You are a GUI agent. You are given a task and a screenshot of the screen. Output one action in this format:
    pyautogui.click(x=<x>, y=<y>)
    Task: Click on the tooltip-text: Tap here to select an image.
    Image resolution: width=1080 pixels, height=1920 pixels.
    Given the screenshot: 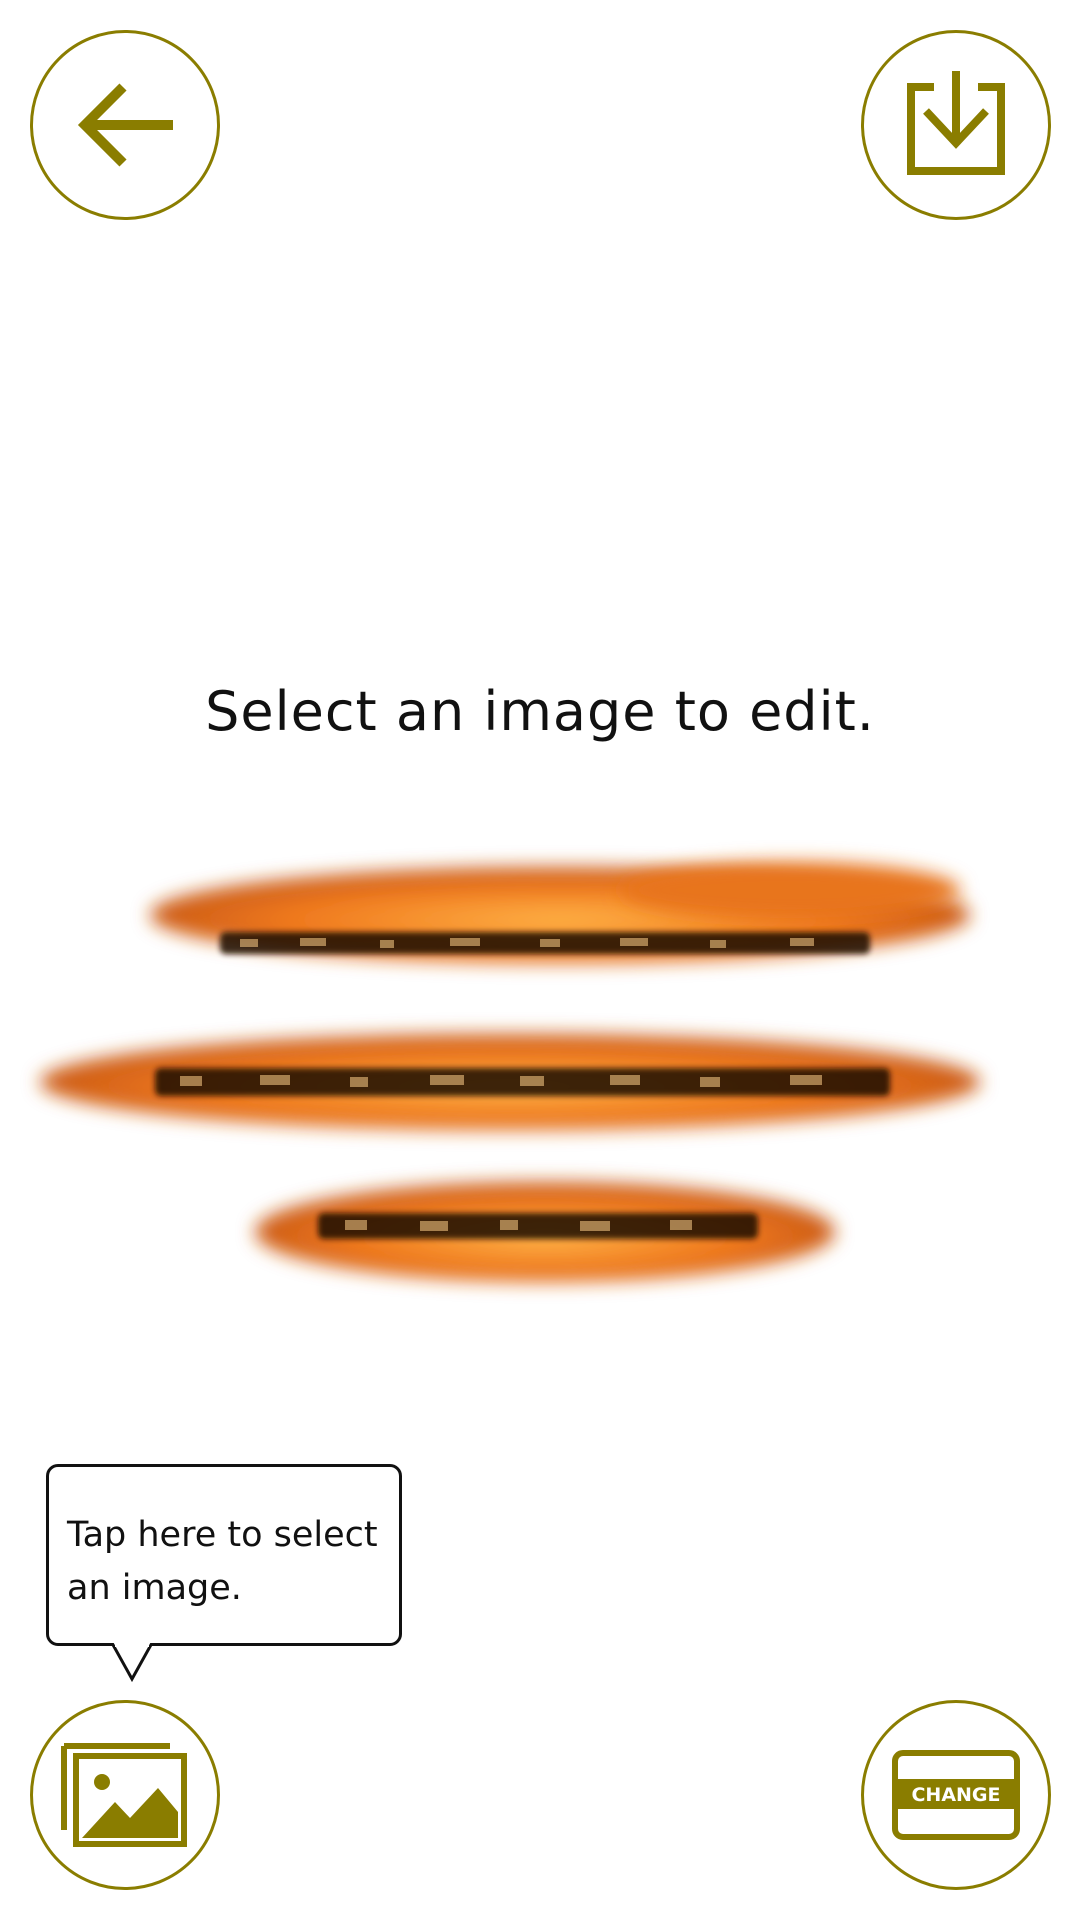 What is the action you would take?
    pyautogui.click(x=222, y=1561)
    